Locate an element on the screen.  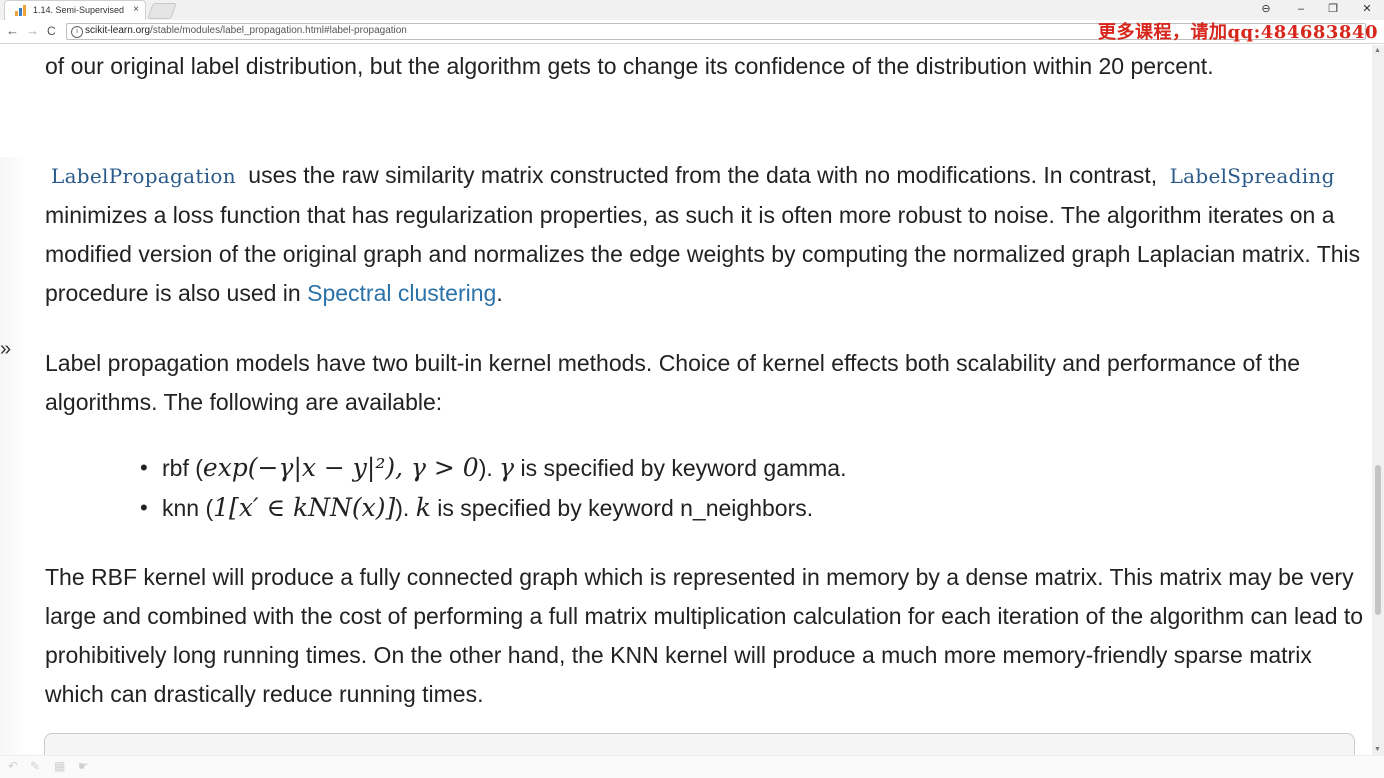
pointer-icon: ☛ is located at coordinates (83, 766).